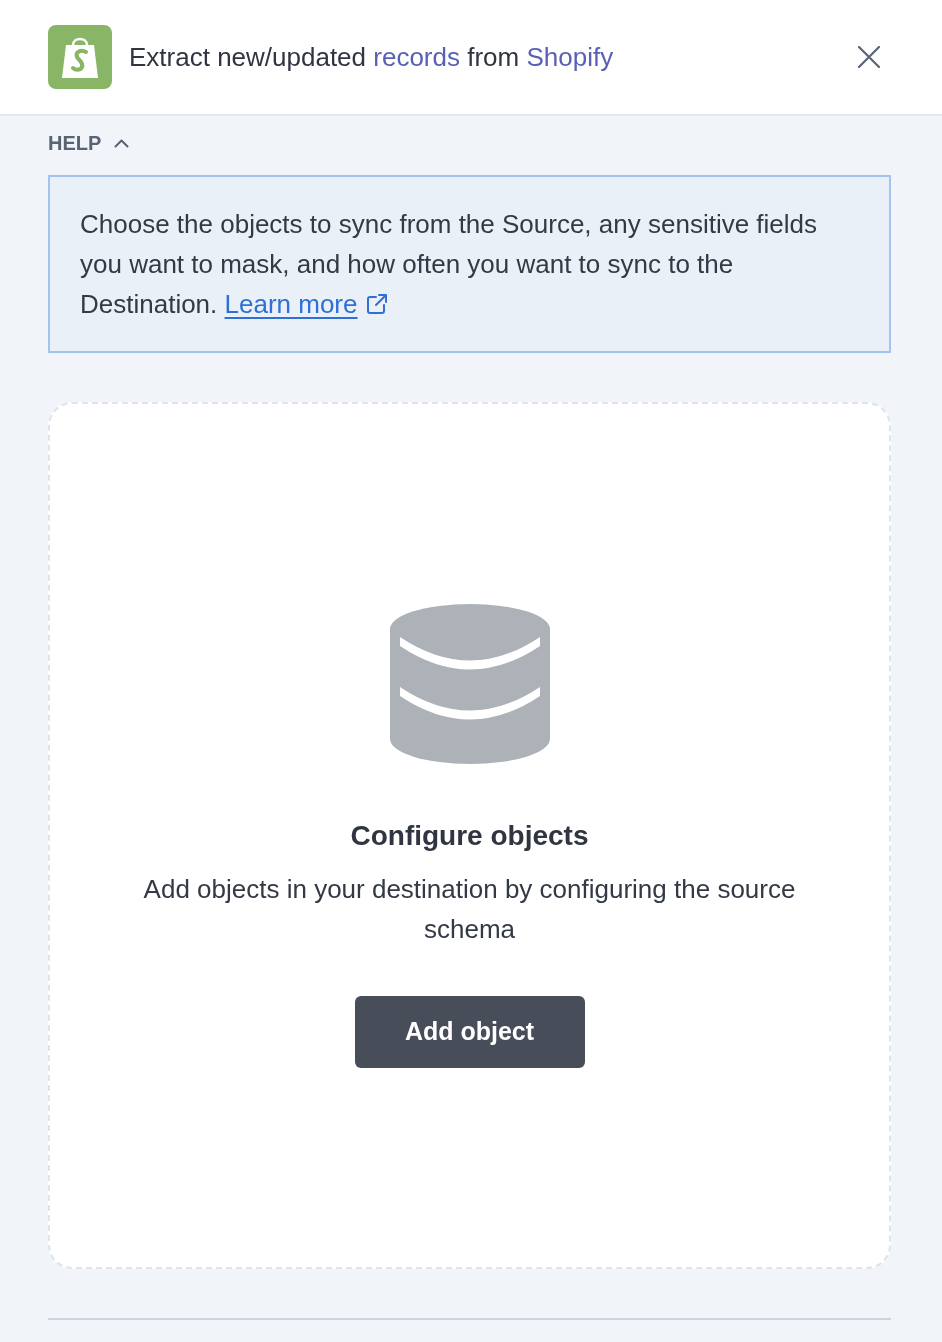  What do you see at coordinates (869, 57) in the screenshot?
I see `close-icon` at bounding box center [869, 57].